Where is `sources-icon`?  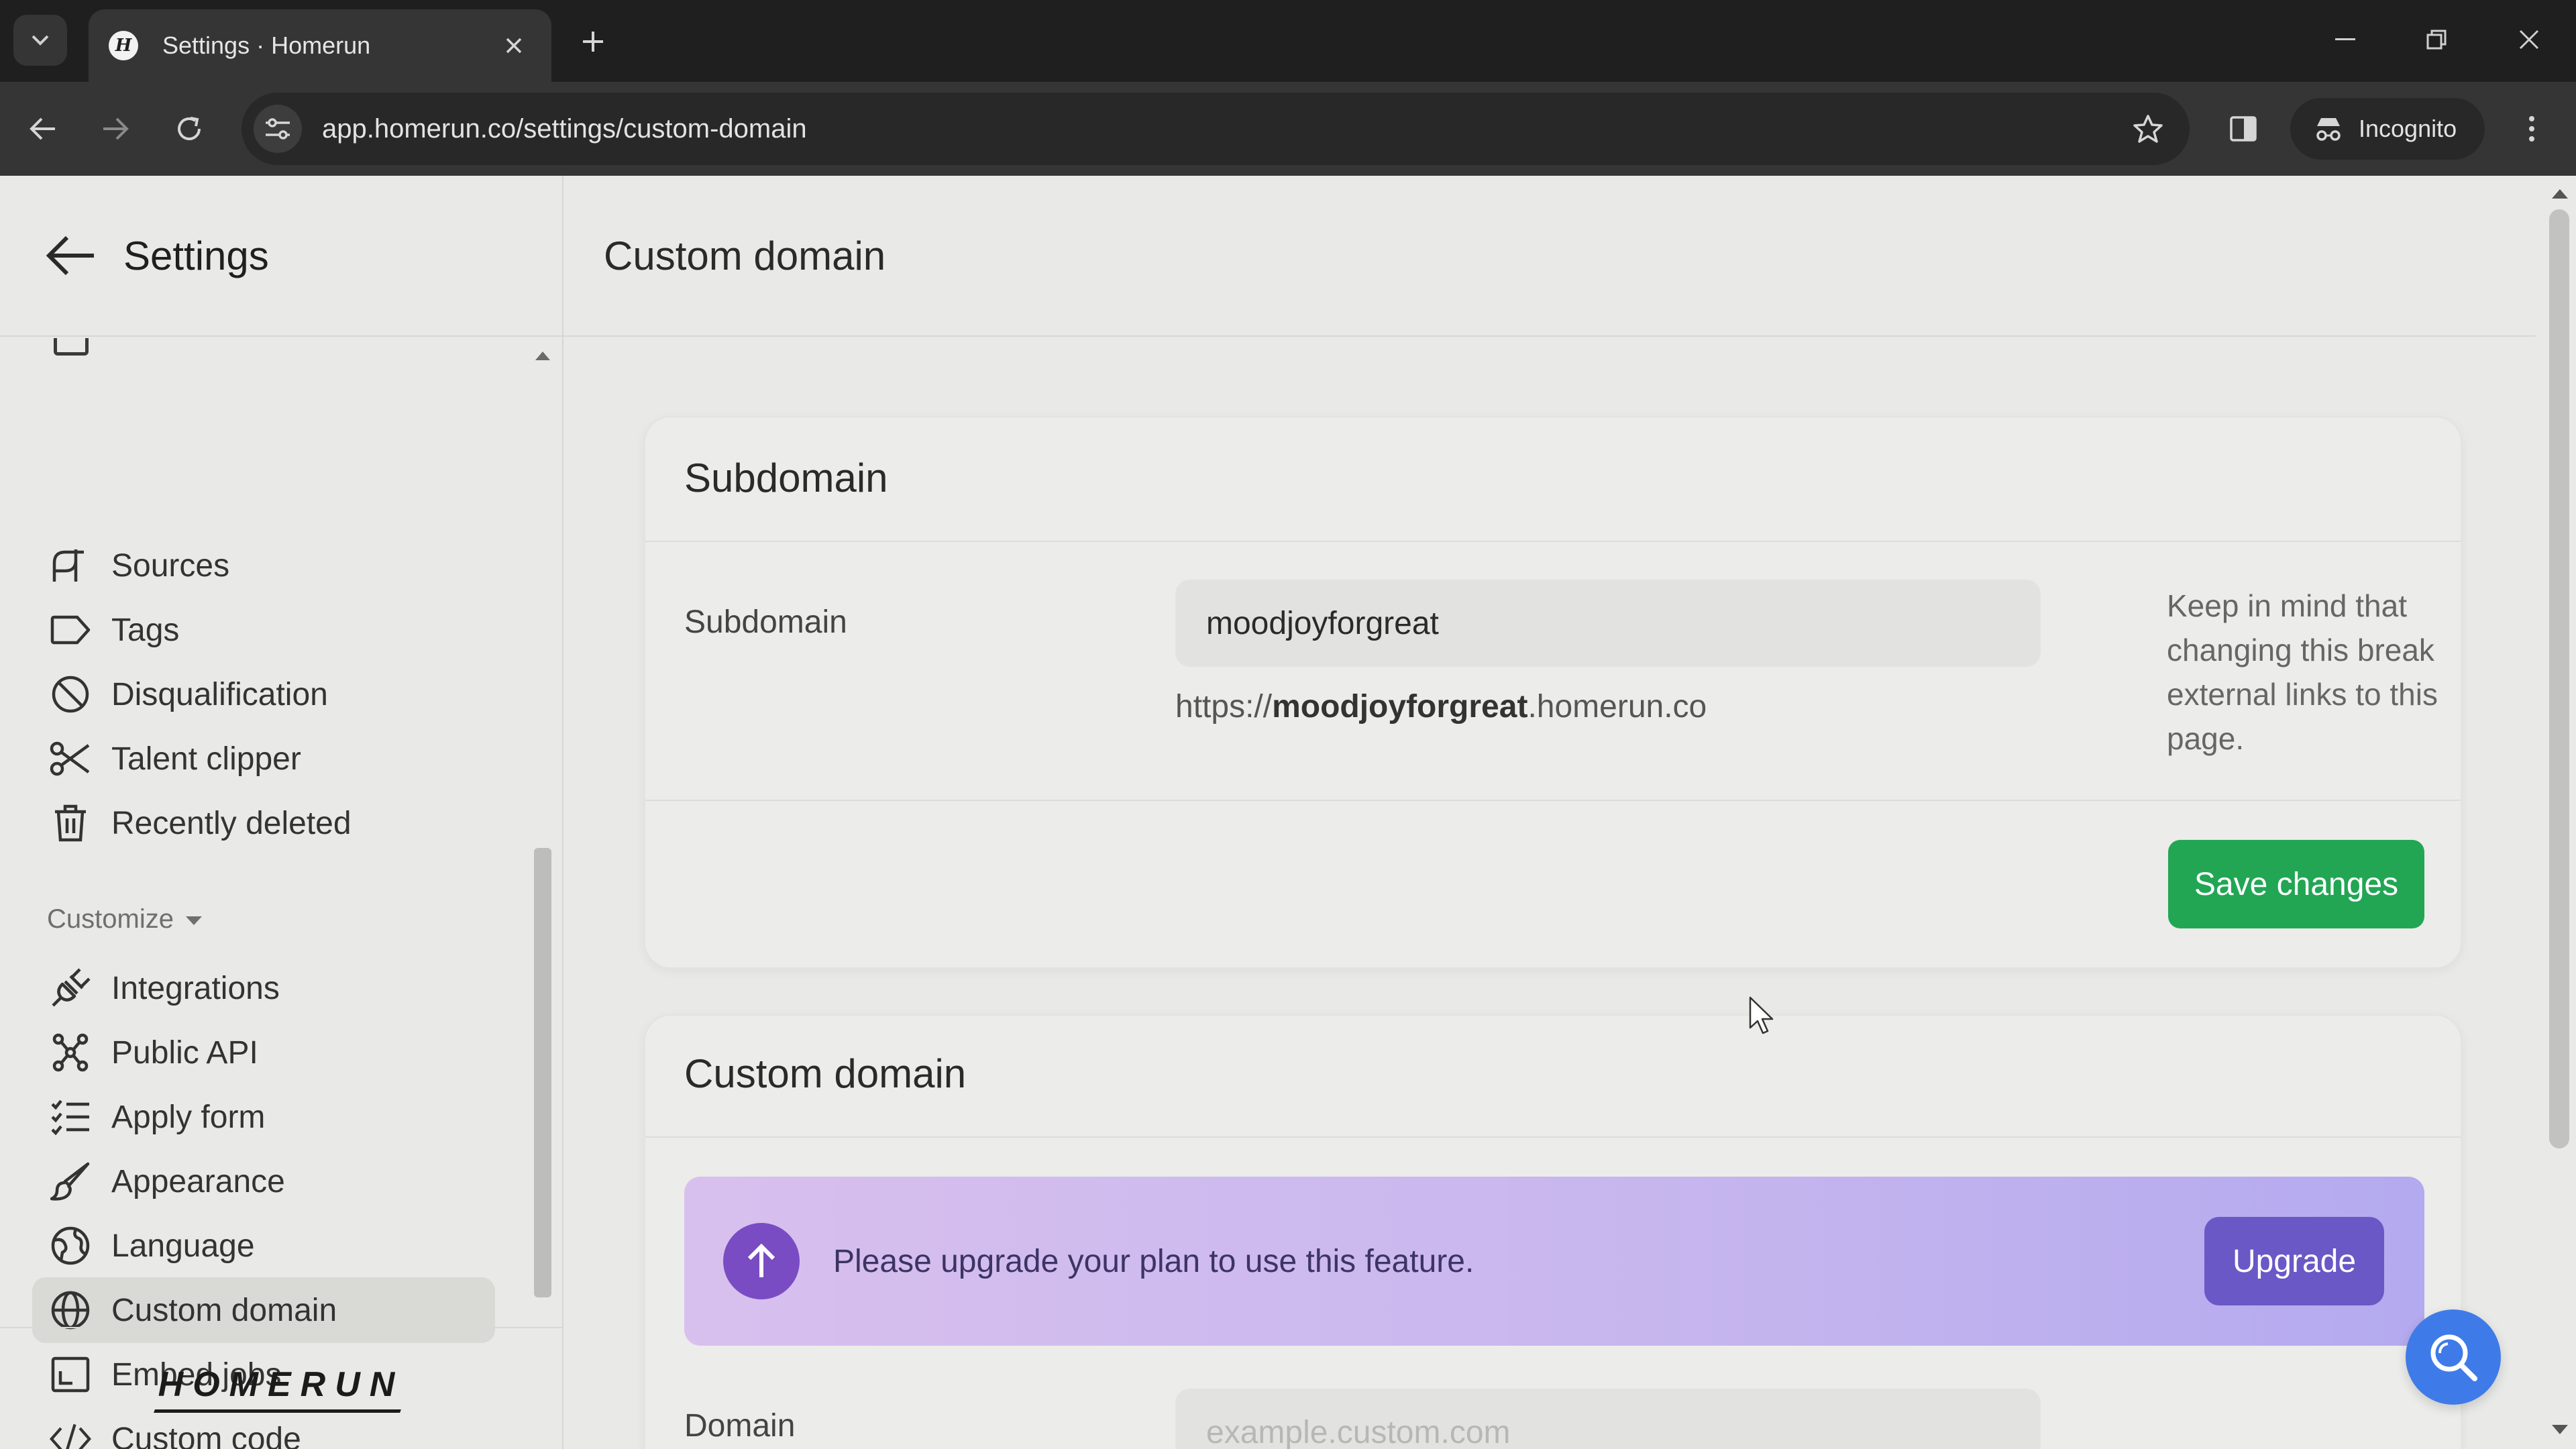 sources-icon is located at coordinates (70, 565).